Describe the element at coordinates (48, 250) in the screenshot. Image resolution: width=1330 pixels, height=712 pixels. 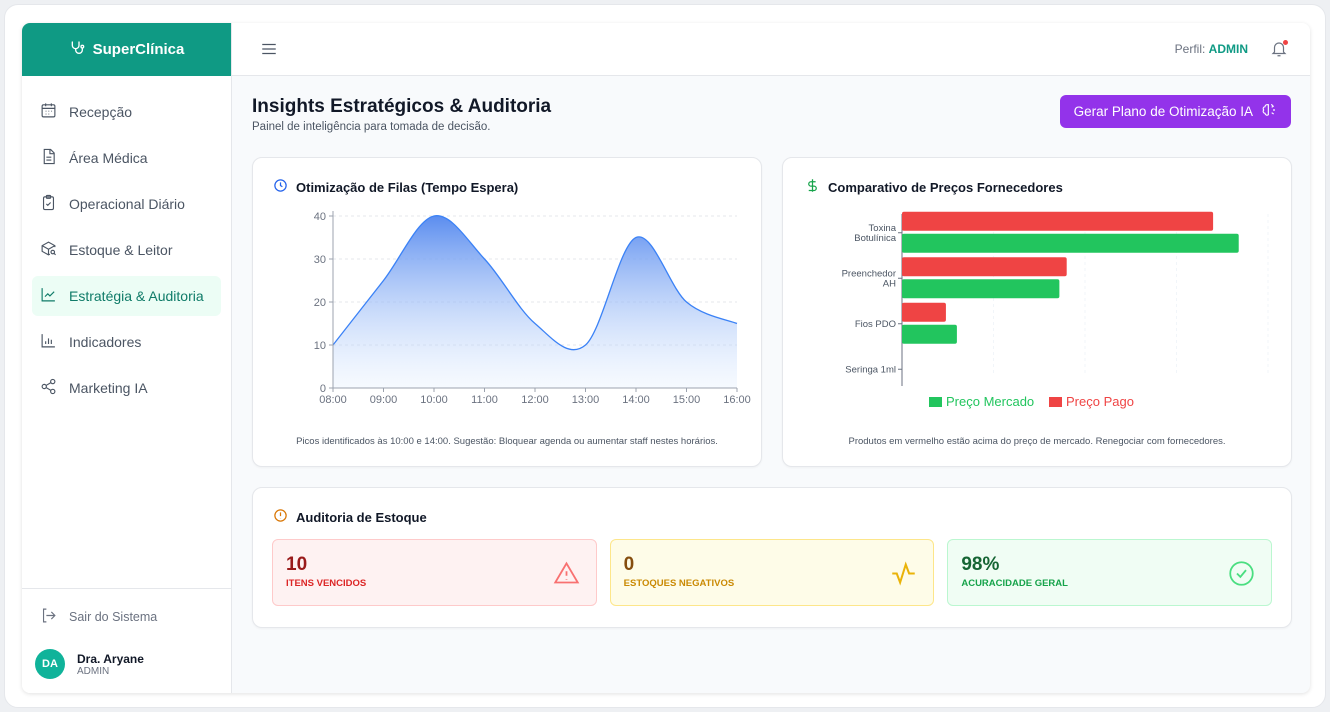
I see `package-search-icon` at that location.